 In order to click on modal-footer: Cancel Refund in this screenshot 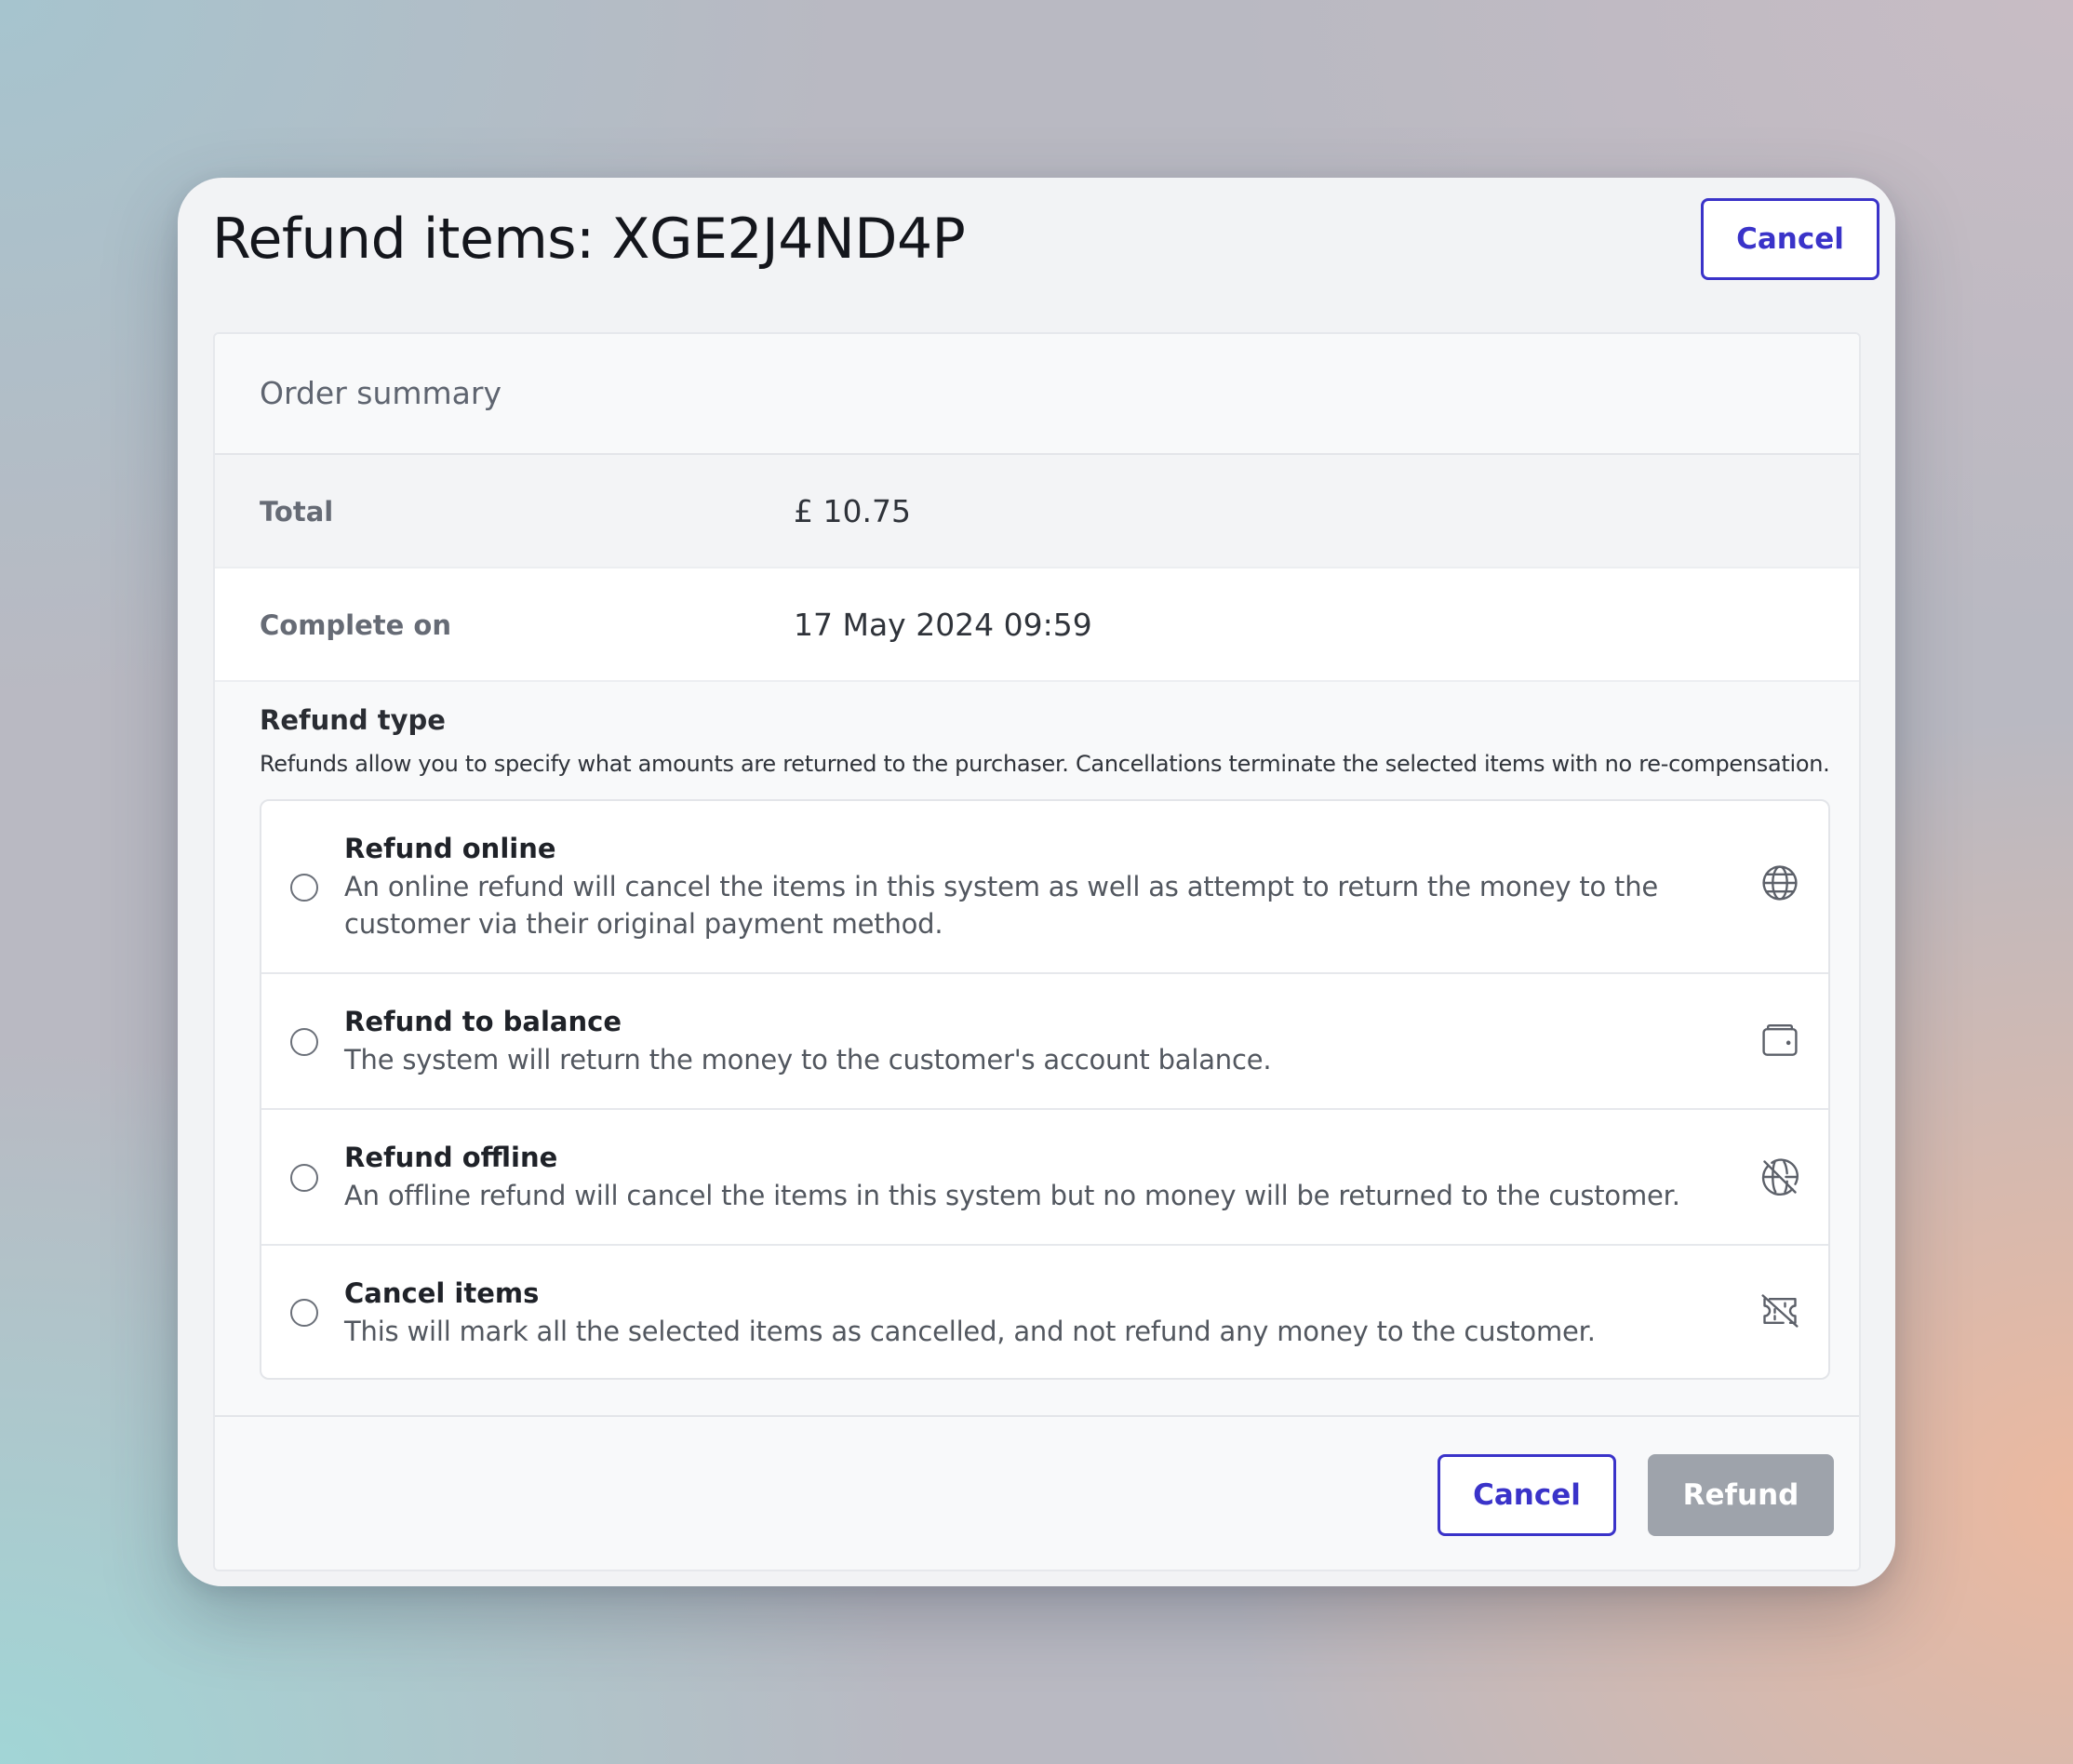, I will do `click(1037, 1492)`.